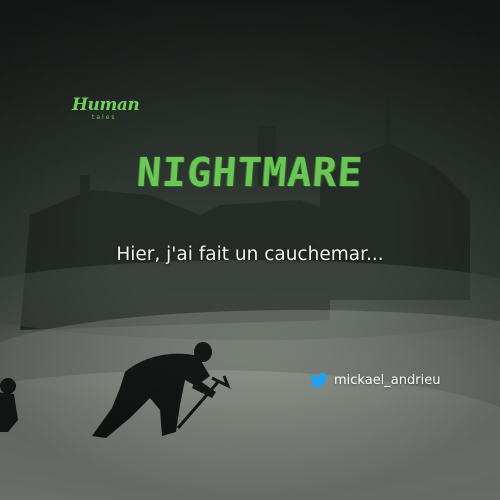 The width and height of the screenshot is (500, 500). What do you see at coordinates (250, 173) in the screenshot?
I see `page-title: NIGHTMARE` at bounding box center [250, 173].